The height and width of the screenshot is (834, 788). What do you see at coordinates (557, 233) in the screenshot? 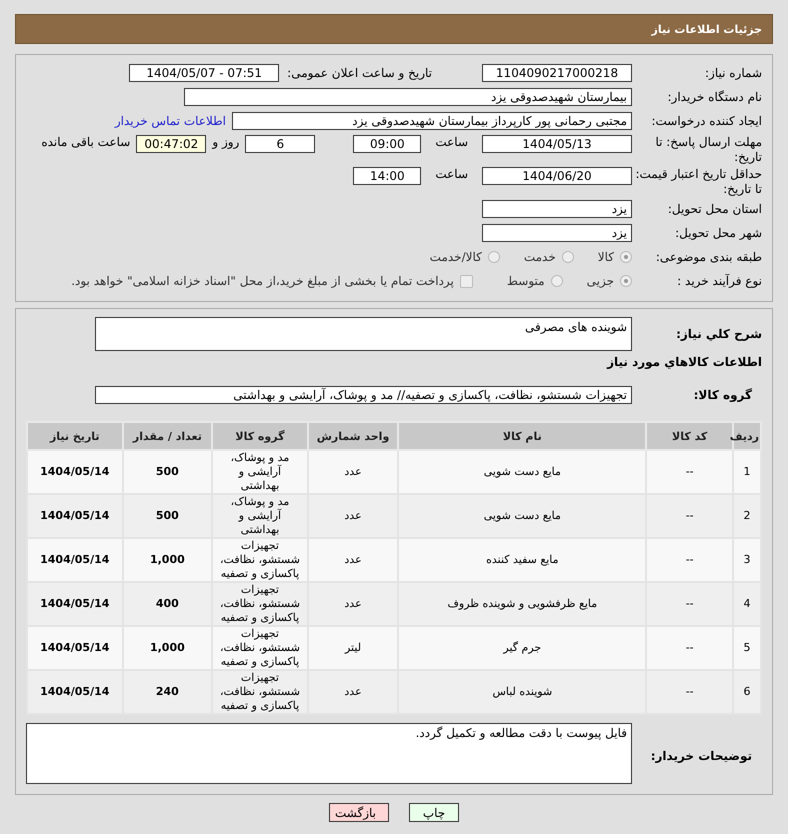
I see `city-field: یزد` at bounding box center [557, 233].